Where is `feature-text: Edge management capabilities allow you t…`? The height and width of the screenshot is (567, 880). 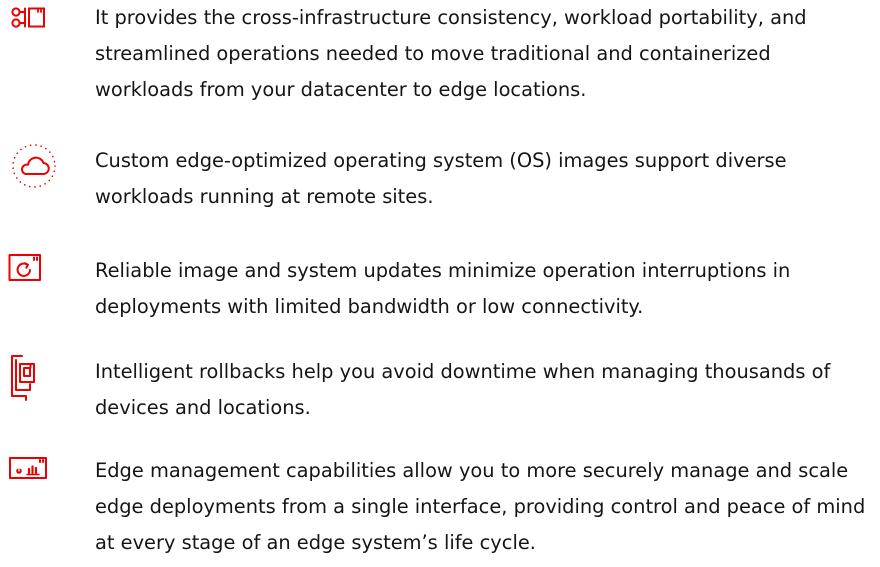
feature-text: Edge management capabilities allow you t… is located at coordinates (480, 506).